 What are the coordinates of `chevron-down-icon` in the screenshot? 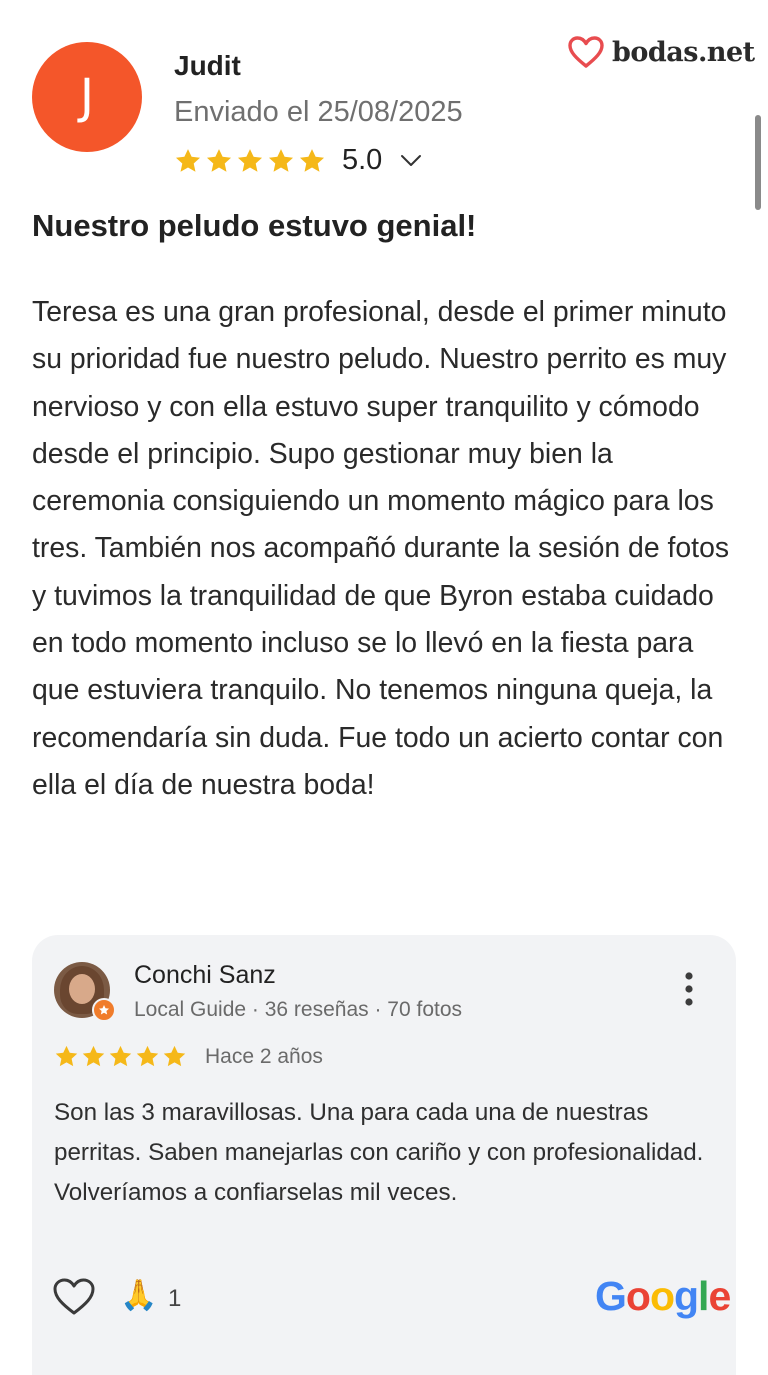 It's located at (411, 161).